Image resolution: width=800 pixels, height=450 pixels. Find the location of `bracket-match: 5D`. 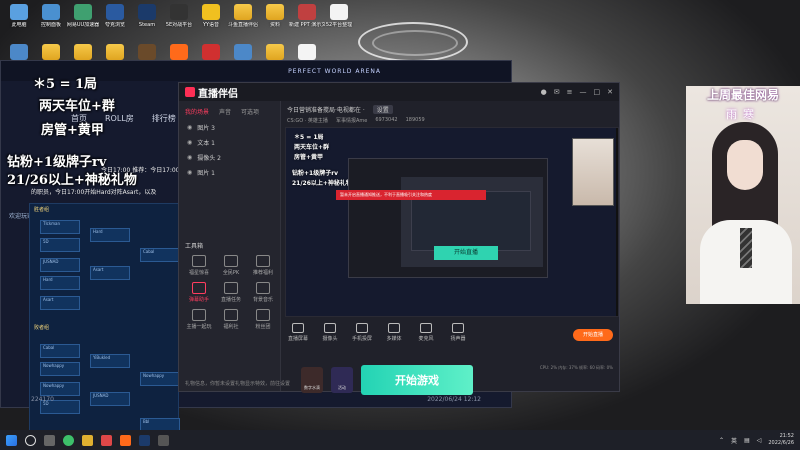

bracket-match: 5D is located at coordinates (60, 245).